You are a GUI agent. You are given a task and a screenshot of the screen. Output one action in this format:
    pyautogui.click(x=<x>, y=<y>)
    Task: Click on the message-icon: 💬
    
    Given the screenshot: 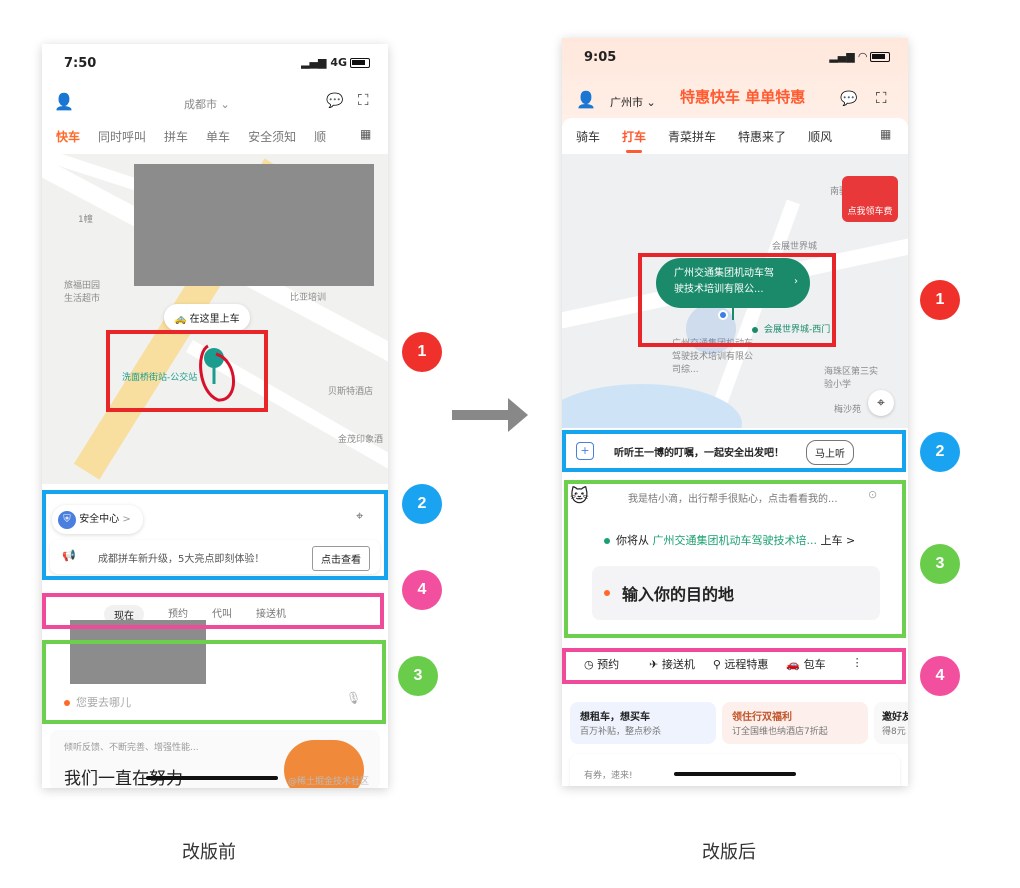 What is the action you would take?
    pyautogui.click(x=334, y=101)
    